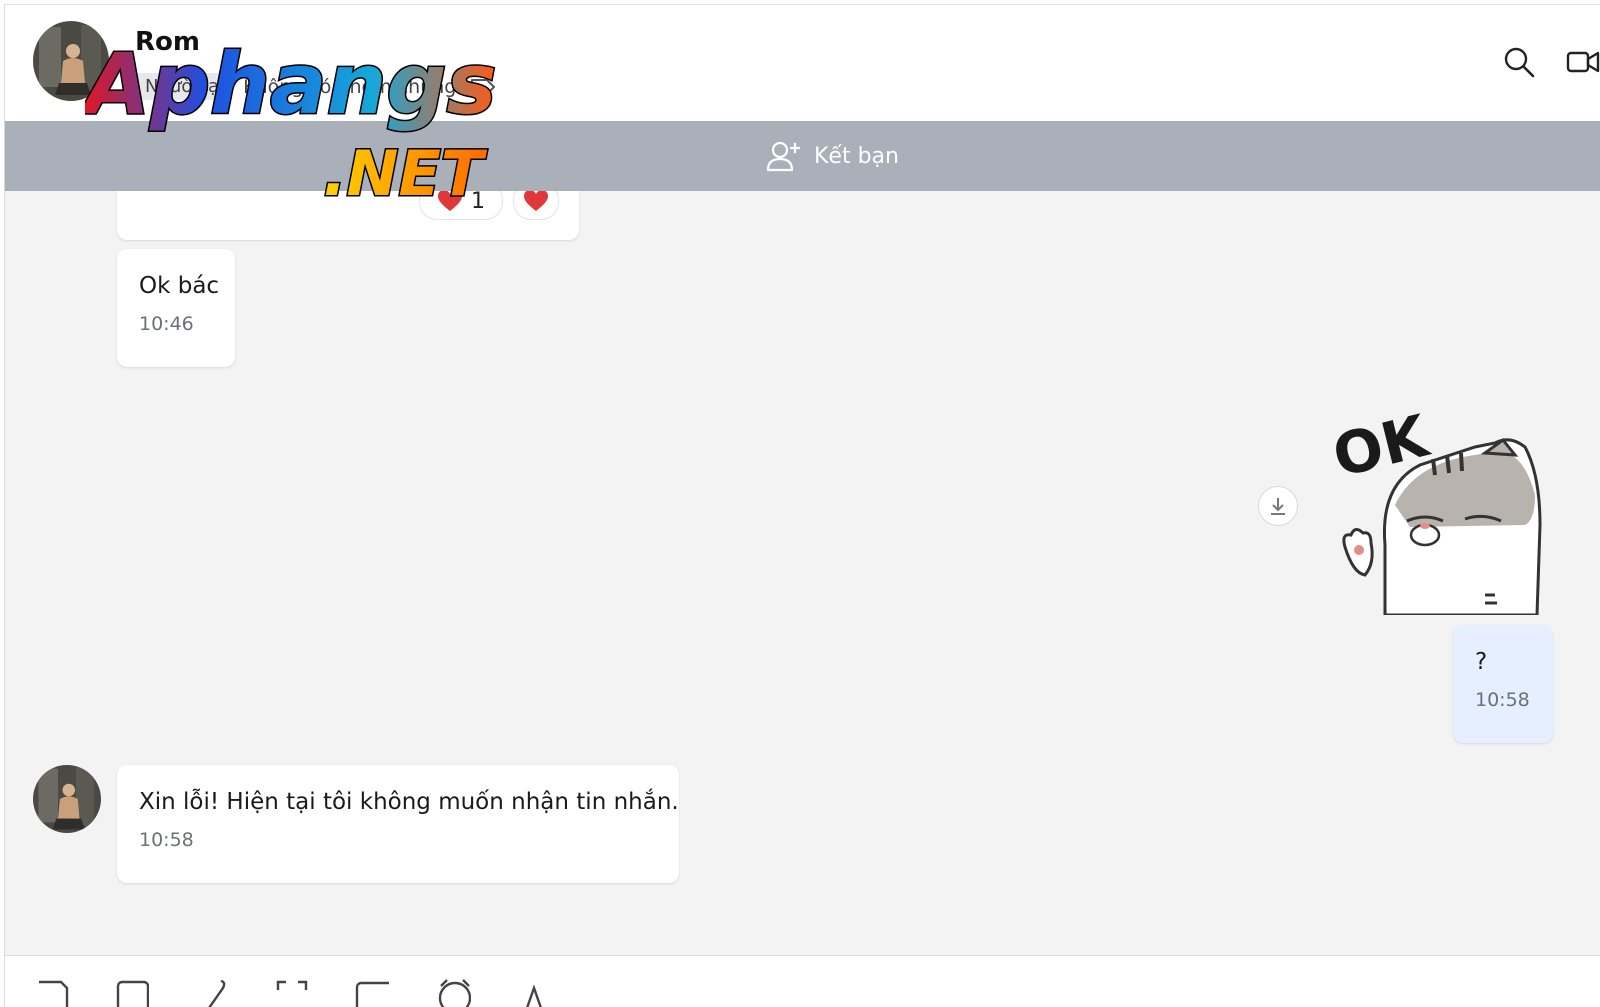 Image resolution: width=1600 pixels, height=1007 pixels. I want to click on screenshot-icon, so click(292, 992).